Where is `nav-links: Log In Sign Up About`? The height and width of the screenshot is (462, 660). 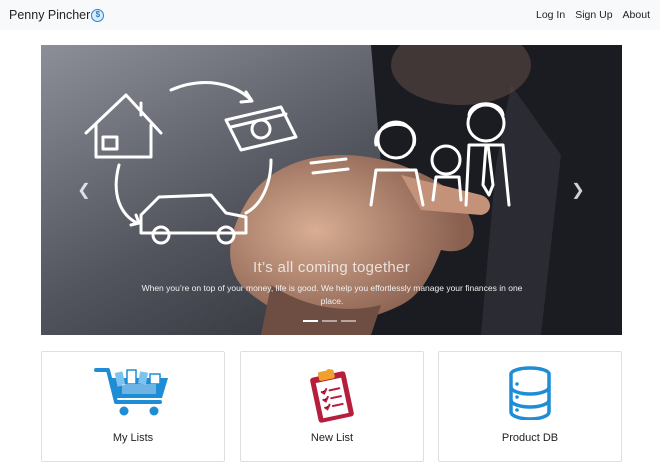 nav-links: Log In Sign Up About is located at coordinates (593, 15).